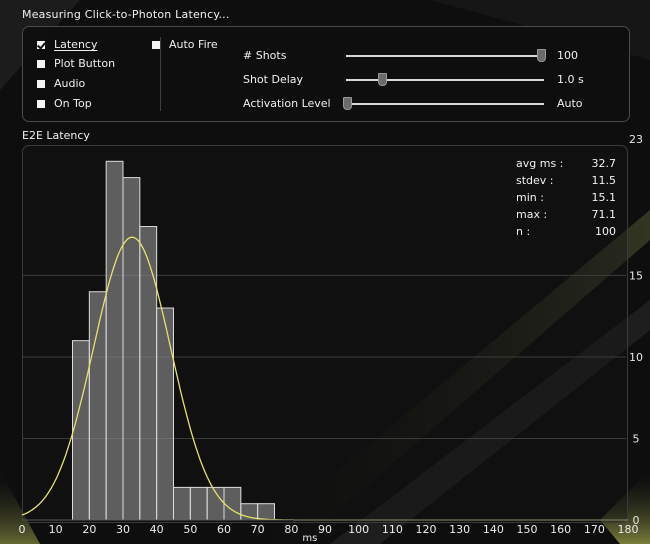 Image resolution: width=650 pixels, height=544 pixels. I want to click on x-axis-label: ms, so click(309, 538).